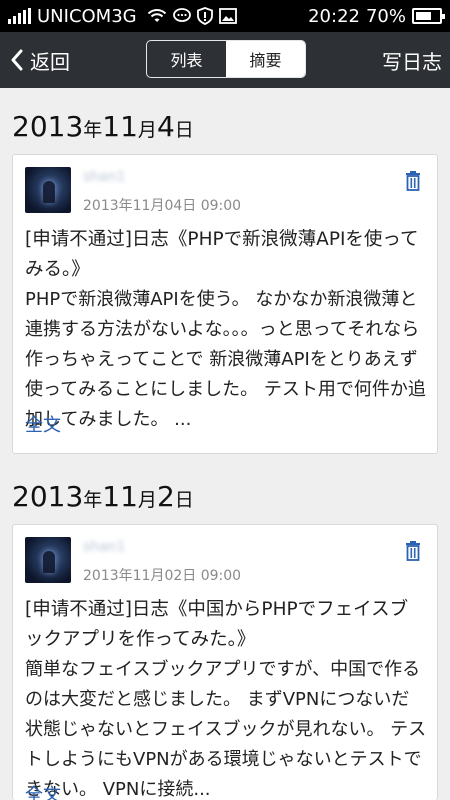 Image resolution: width=450 pixels, height=800 pixels. What do you see at coordinates (162, 576) in the screenshot?
I see `post-time: 2013年11月02日 09:00` at bounding box center [162, 576].